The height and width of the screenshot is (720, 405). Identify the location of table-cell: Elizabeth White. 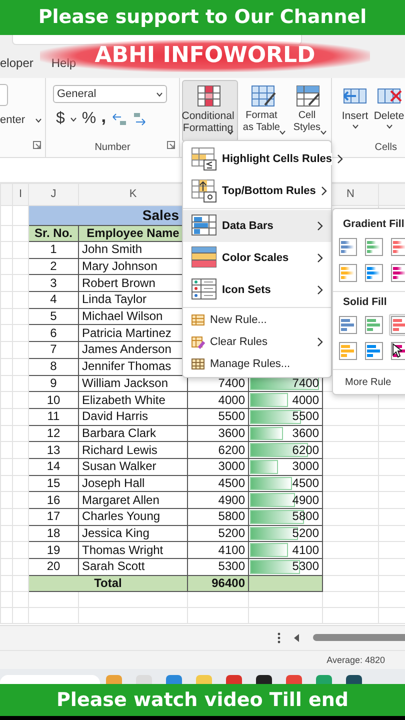
(133, 400).